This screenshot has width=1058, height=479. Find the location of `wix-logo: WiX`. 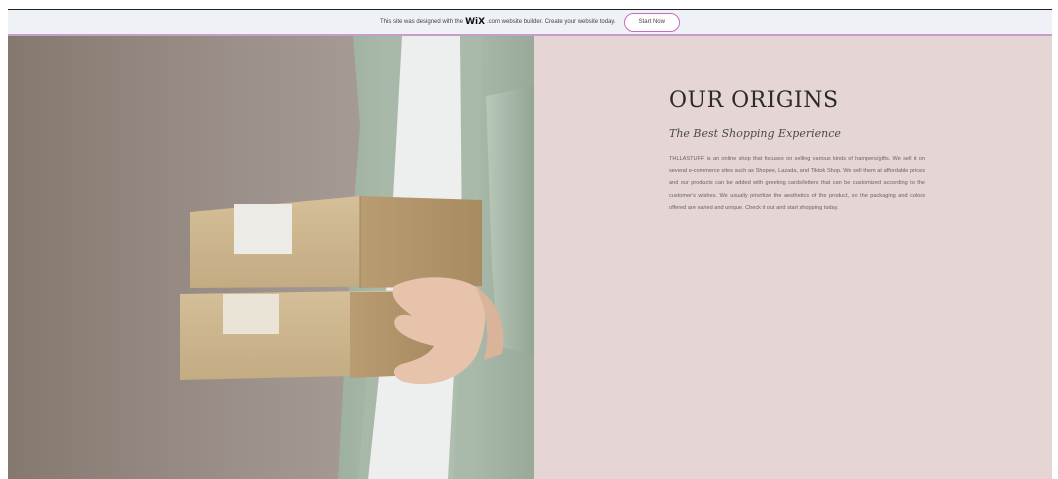

wix-logo: WiX is located at coordinates (475, 22).